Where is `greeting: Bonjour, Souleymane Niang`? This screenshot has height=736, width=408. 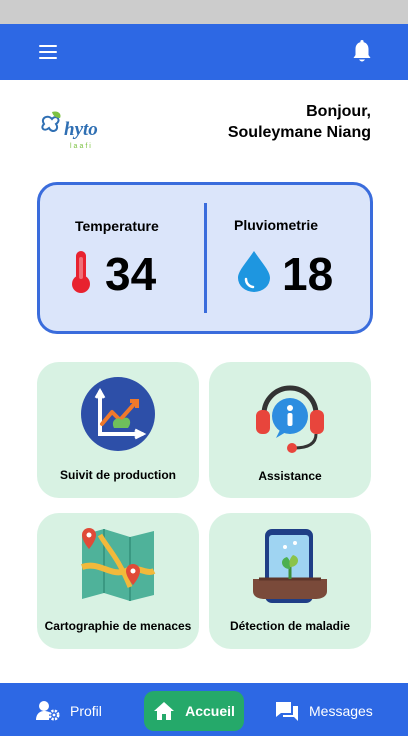
greeting: Bonjour, Souleymane Niang is located at coordinates (299, 122).